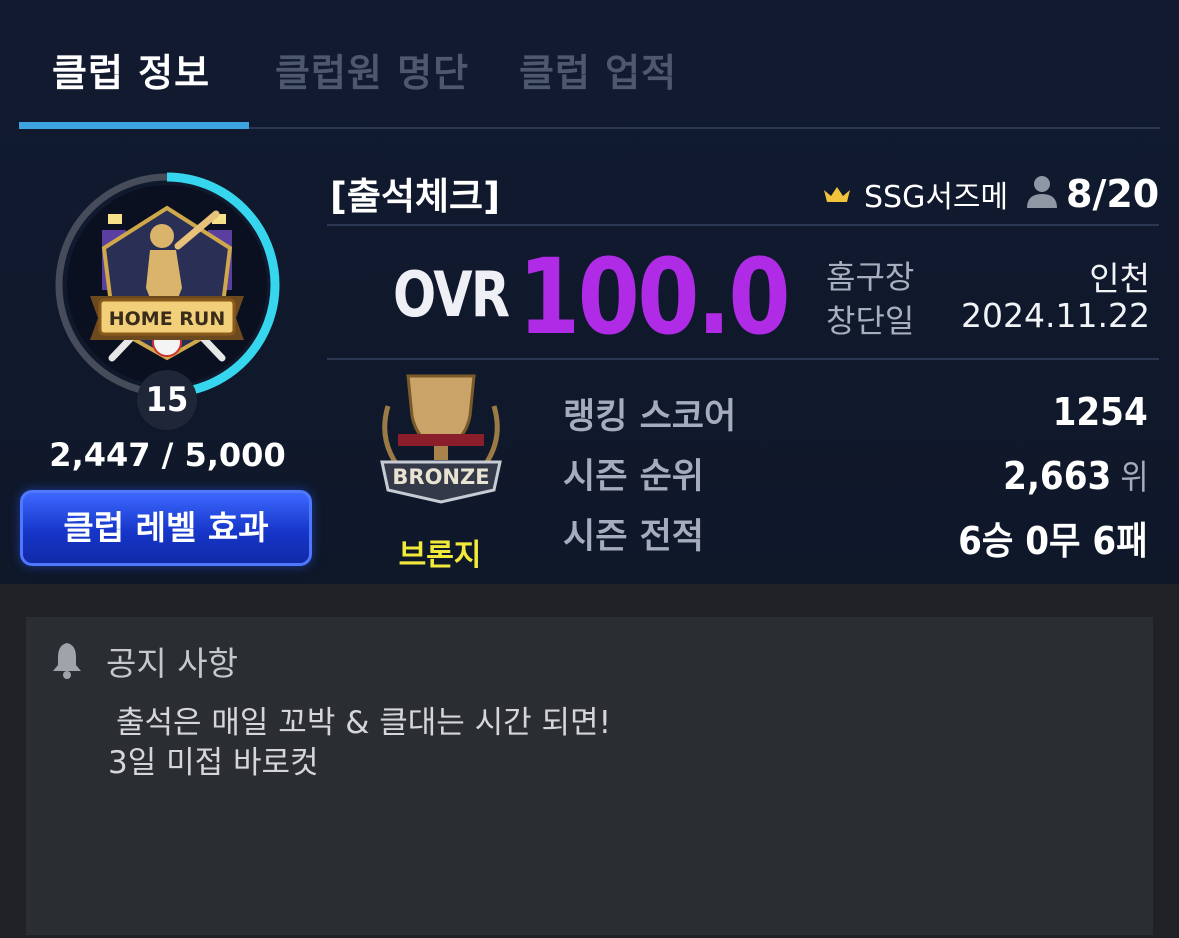  What do you see at coordinates (167, 455) in the screenshot?
I see `club-xp: 2,447 / 5,000` at bounding box center [167, 455].